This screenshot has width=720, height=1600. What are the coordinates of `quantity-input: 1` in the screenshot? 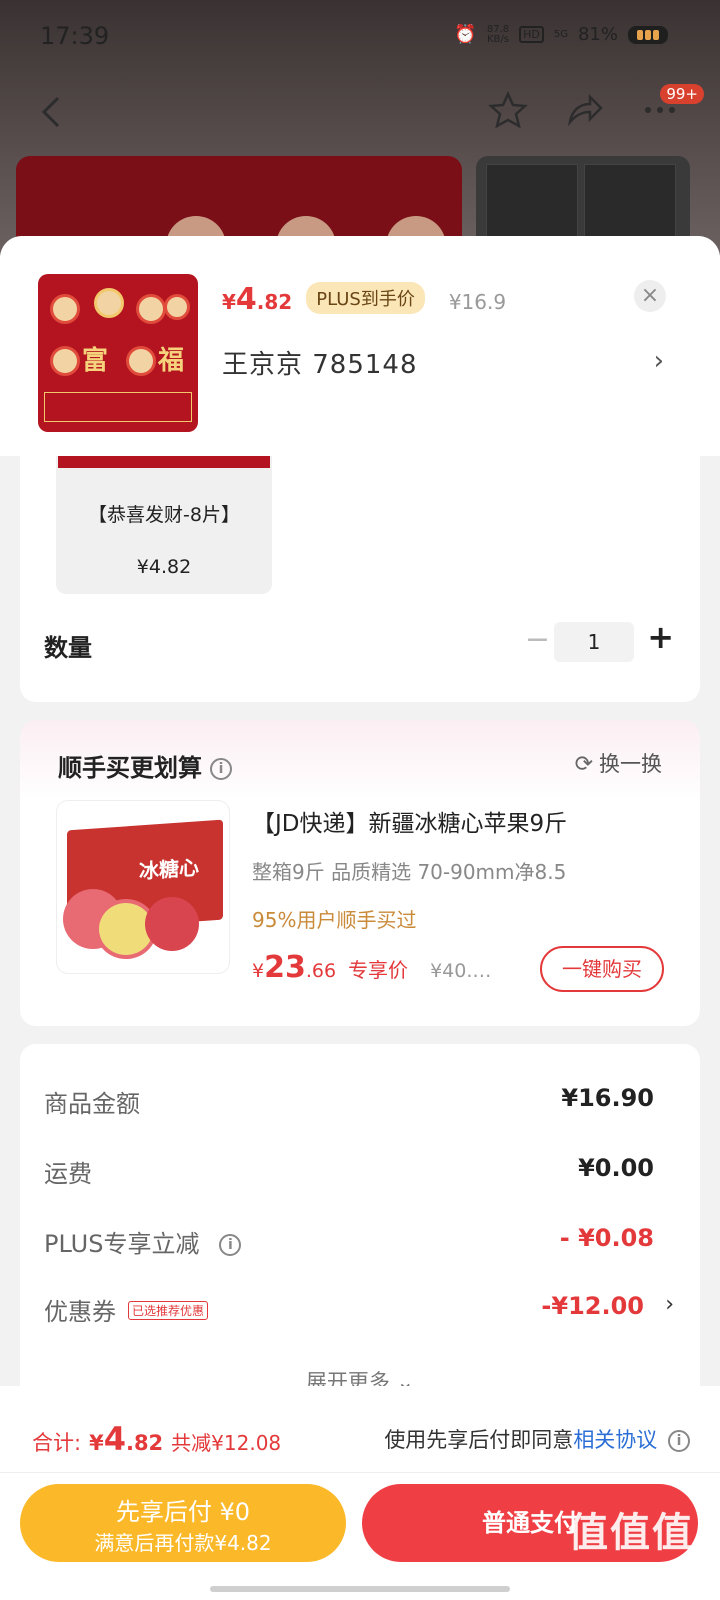 It's located at (594, 642).